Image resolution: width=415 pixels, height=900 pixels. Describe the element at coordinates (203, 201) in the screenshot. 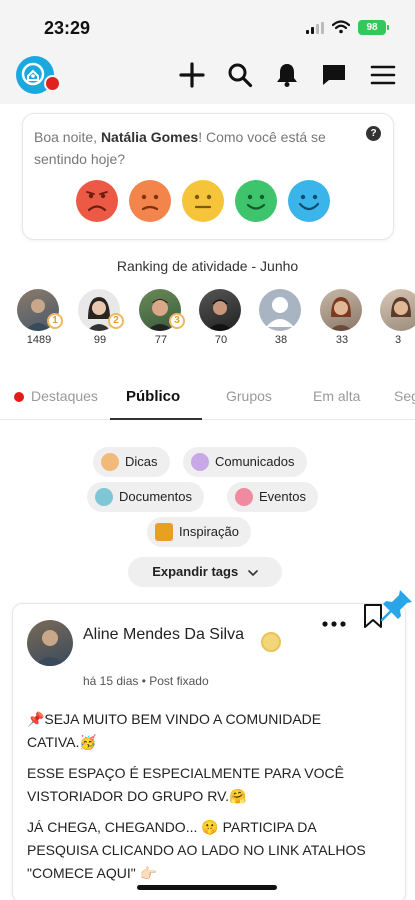

I see `mood-neutral-icon` at that location.